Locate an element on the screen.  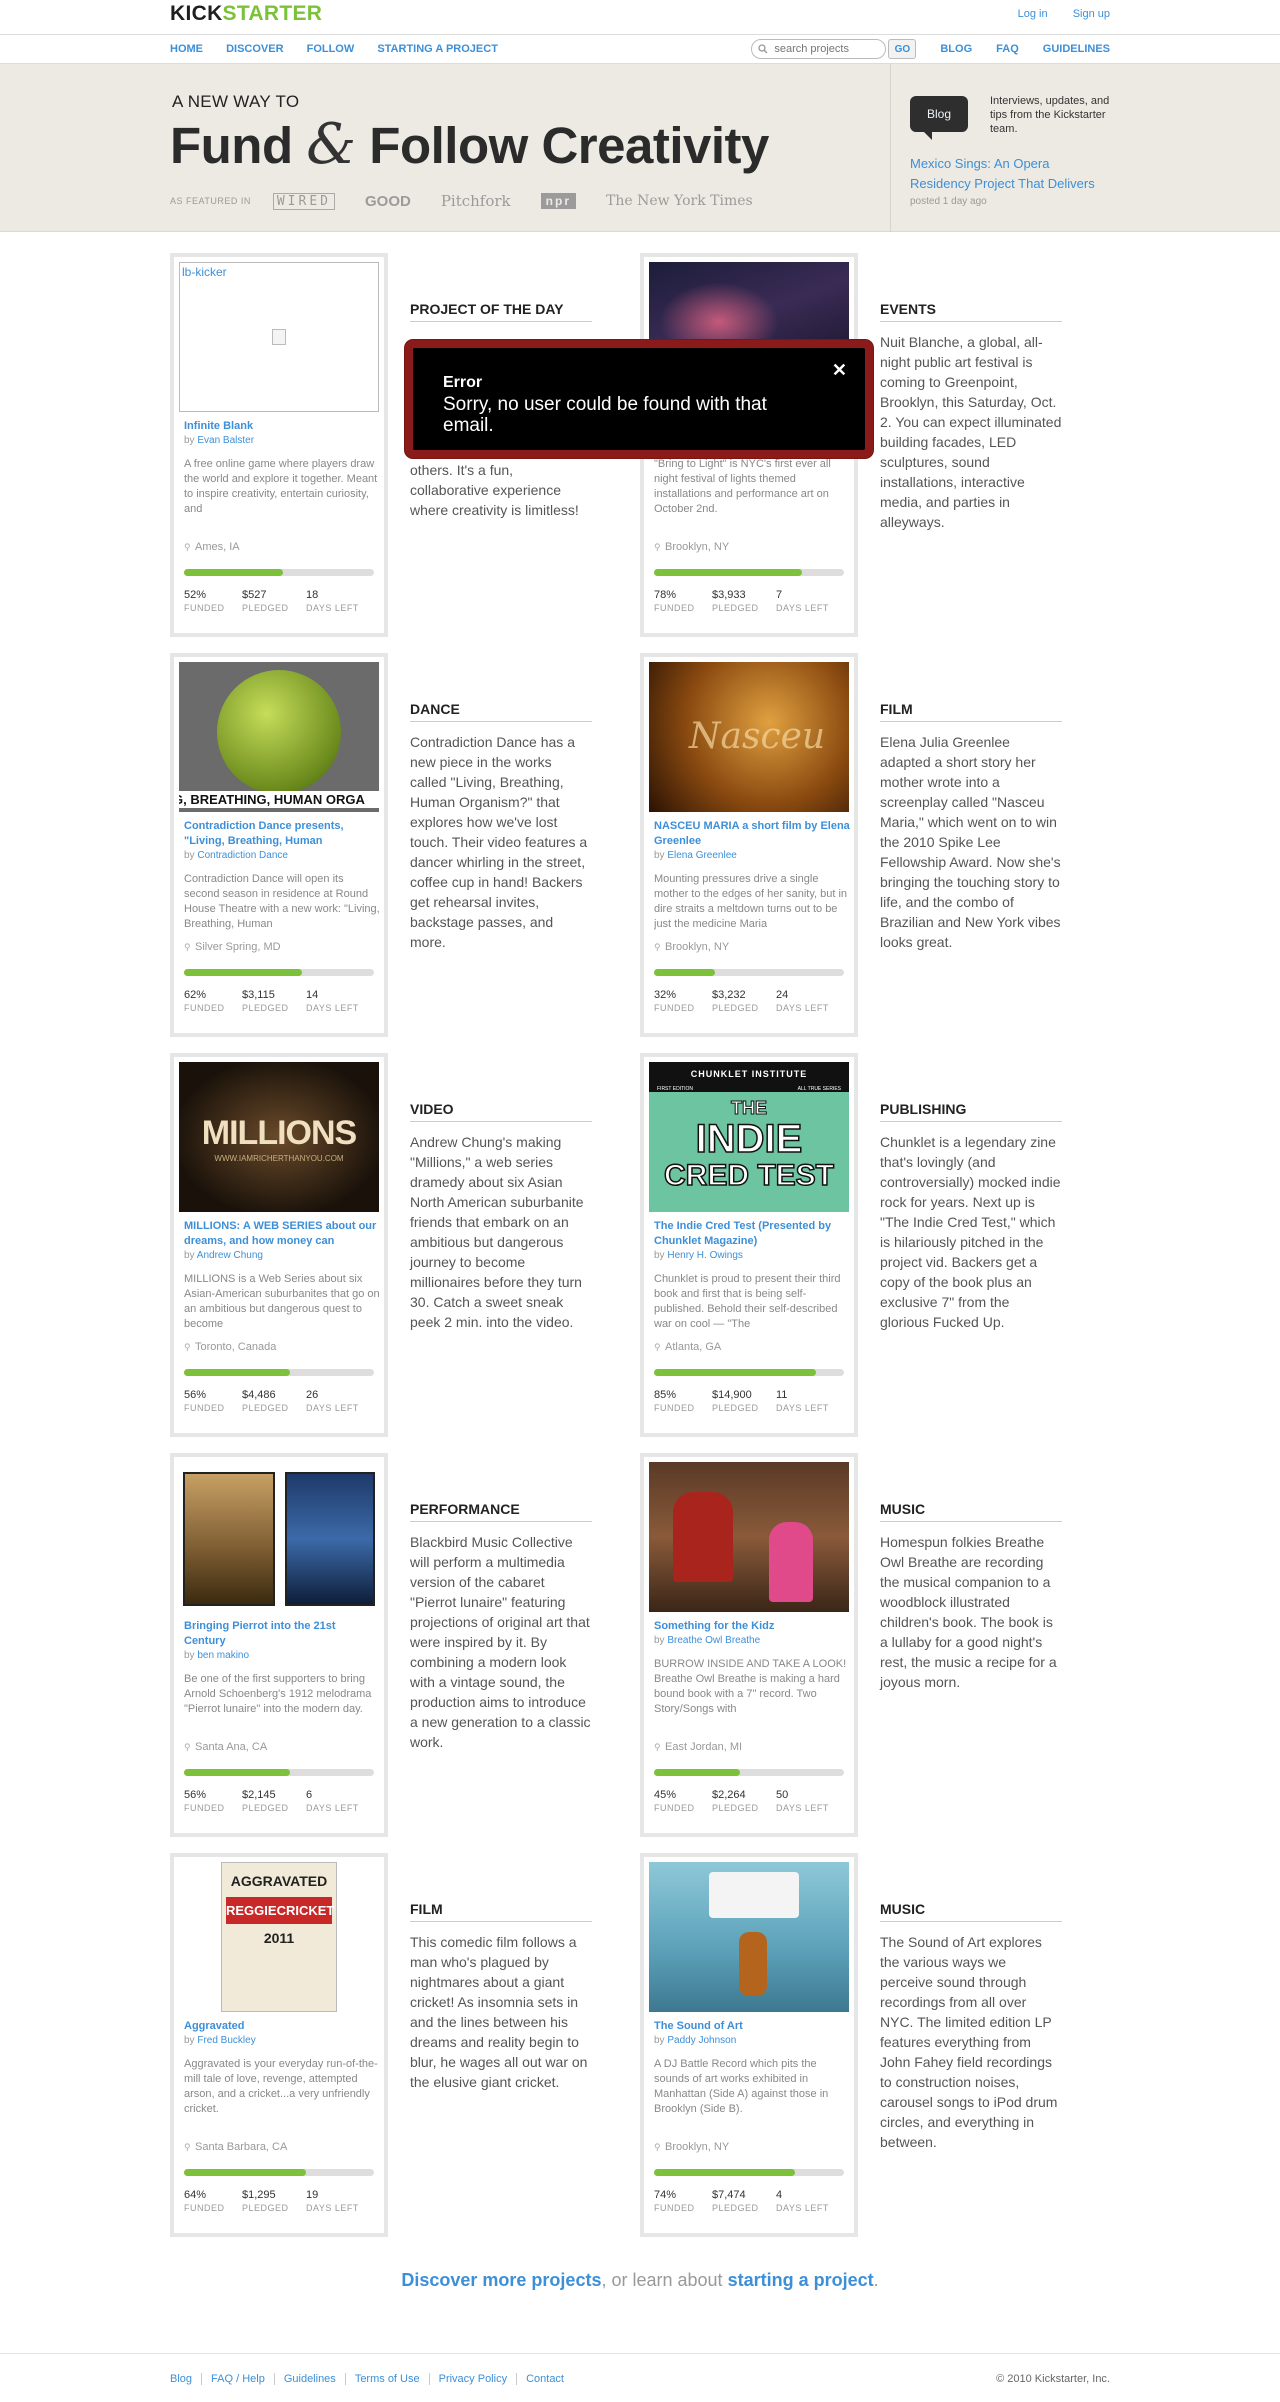
project-author-link: Henry H. Owings is located at coordinates (705, 1255).